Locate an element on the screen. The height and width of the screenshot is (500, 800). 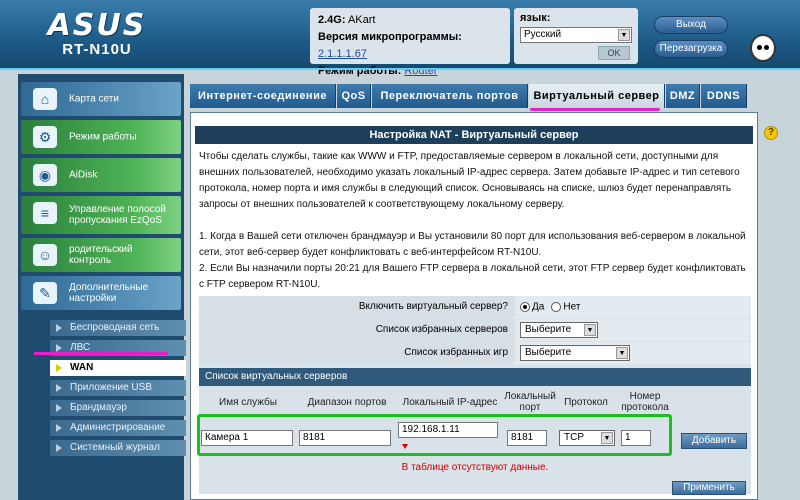
sidebar-item-wireless: Беспроводная сеть is located at coordinates (118, 328).